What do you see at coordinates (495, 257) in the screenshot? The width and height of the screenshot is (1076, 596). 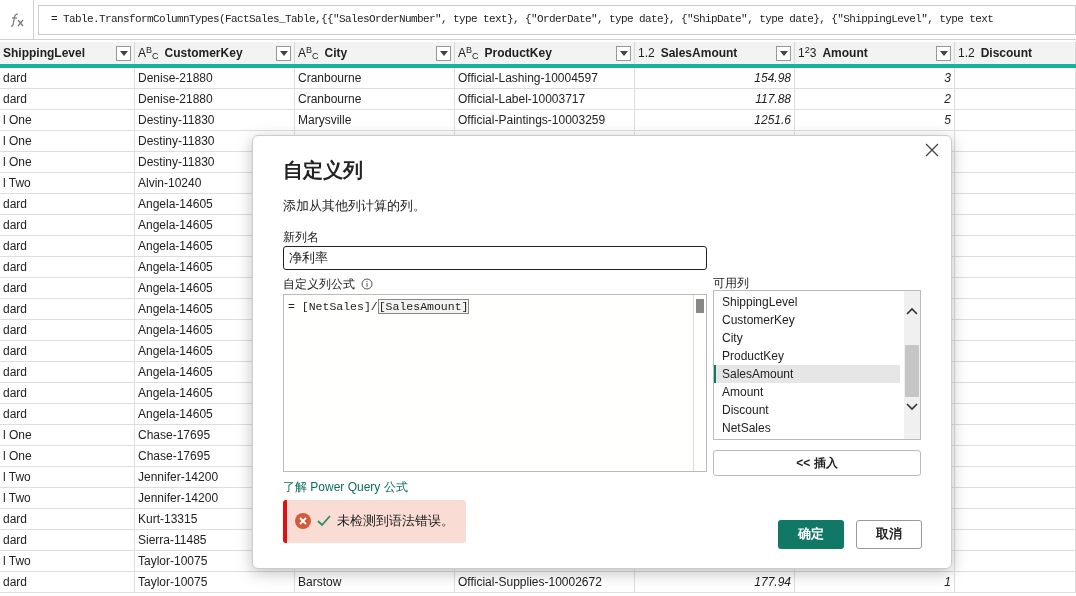 I see `column-name-field: 净利率` at bounding box center [495, 257].